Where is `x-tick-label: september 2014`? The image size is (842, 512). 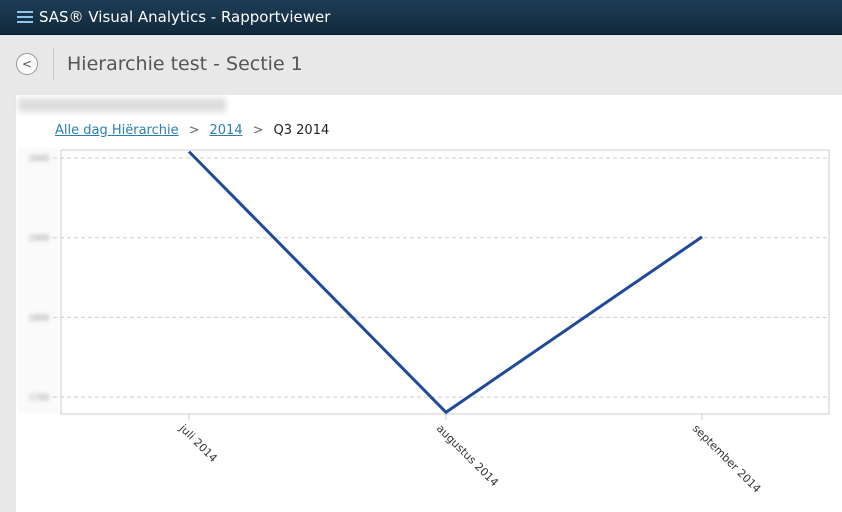 x-tick-label: september 2014 is located at coordinates (727, 459).